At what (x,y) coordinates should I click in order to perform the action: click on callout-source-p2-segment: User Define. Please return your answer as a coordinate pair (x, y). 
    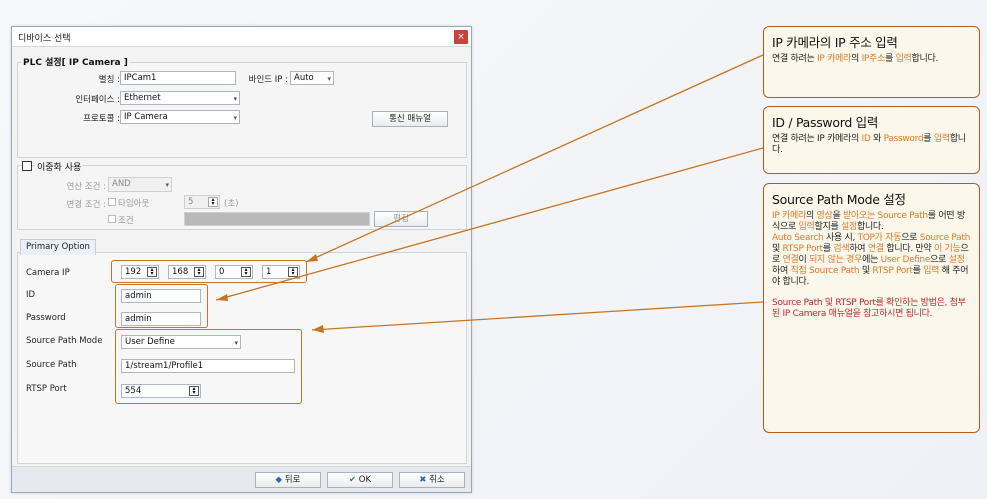
    Looking at the image, I should click on (905, 260).